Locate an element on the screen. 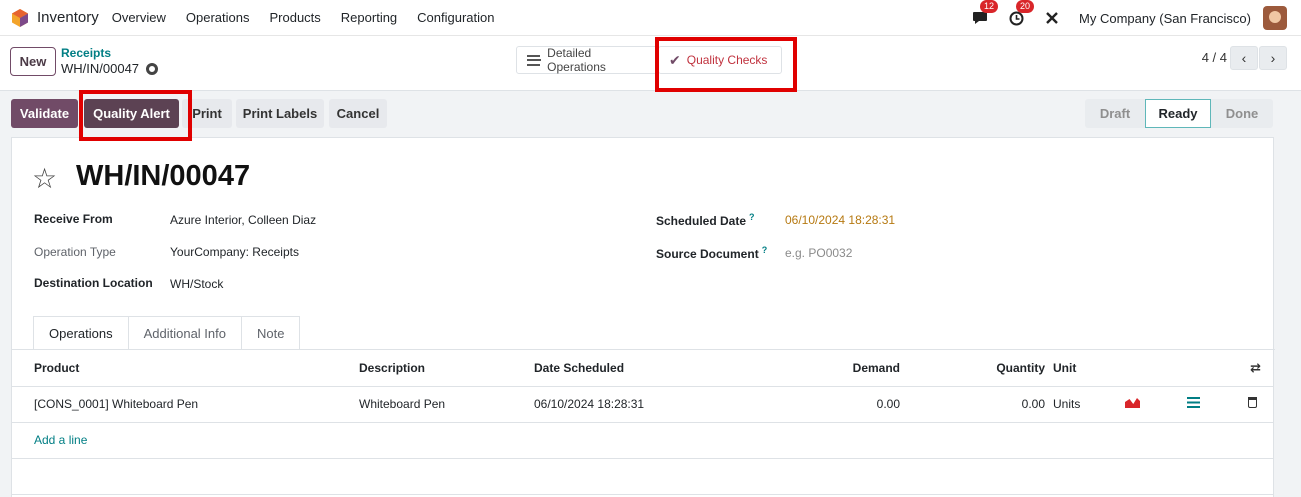  cell-description: Whiteboard Pen is located at coordinates (446, 404).